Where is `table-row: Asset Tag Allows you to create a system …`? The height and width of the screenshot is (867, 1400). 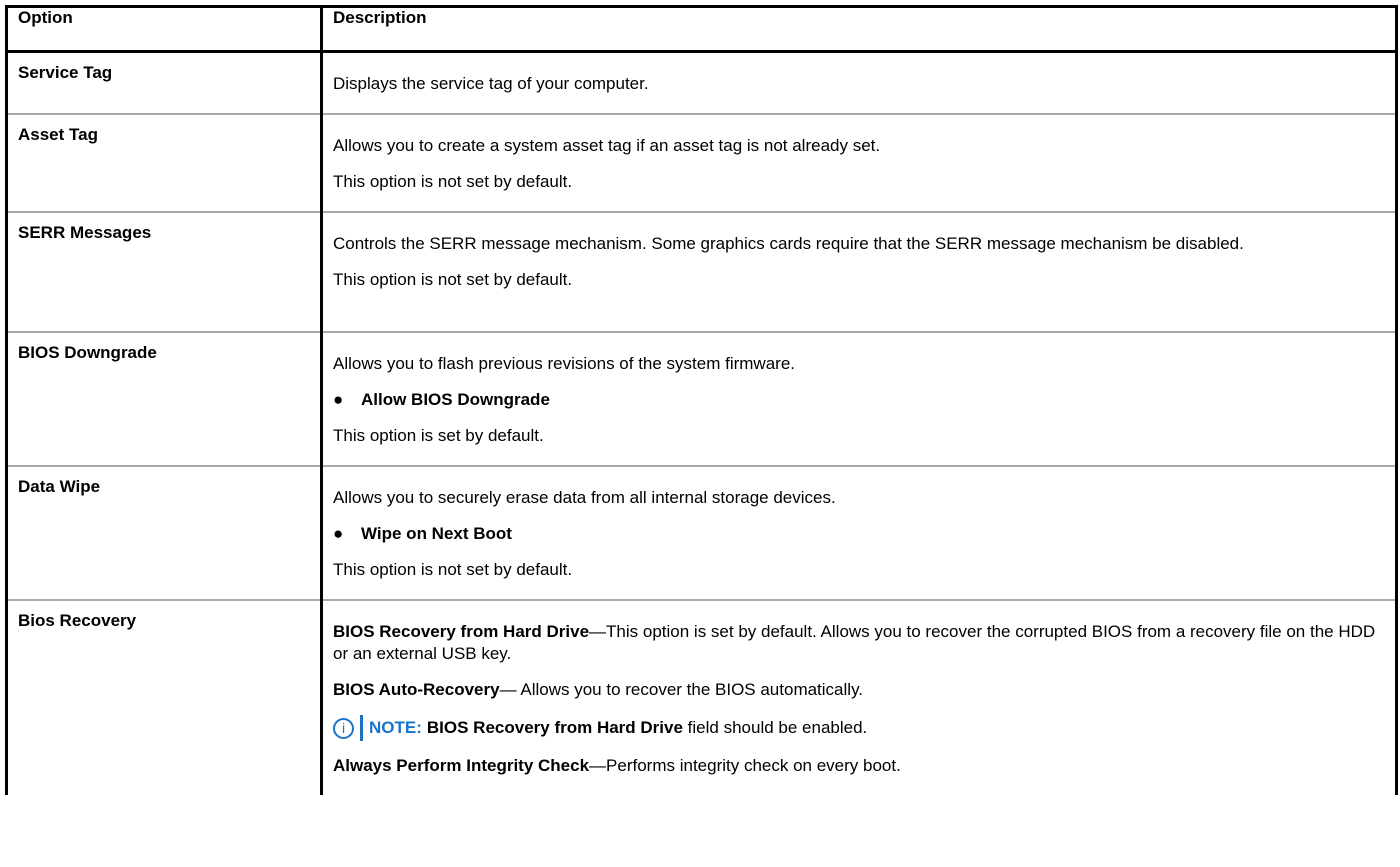 table-row: Asset Tag Allows you to create a system … is located at coordinates (701, 163).